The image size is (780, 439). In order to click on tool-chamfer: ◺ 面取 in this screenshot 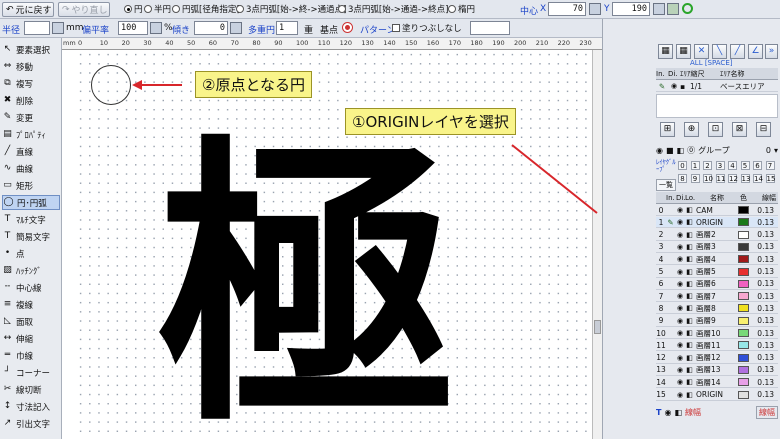, I will do `click(31, 321)`.